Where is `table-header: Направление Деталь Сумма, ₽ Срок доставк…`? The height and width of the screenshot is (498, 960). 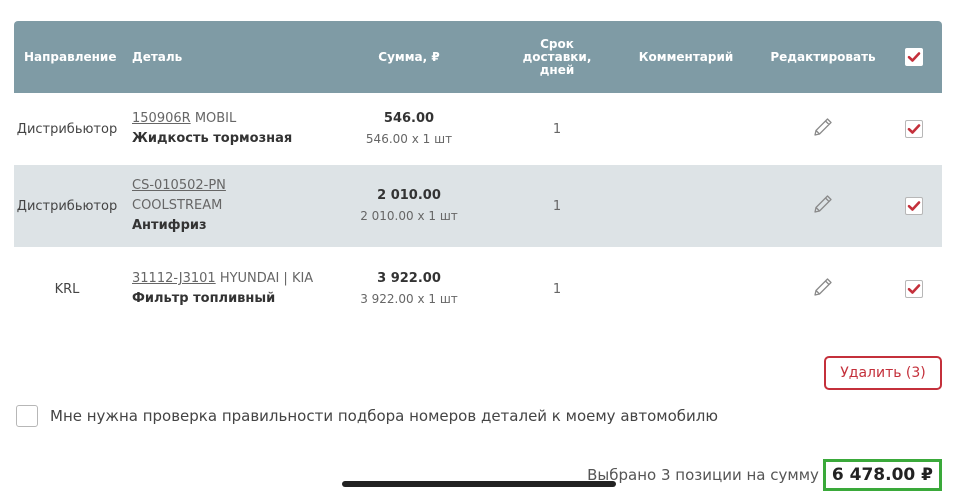 table-header: Направление Деталь Сумма, ₽ Срок доставк… is located at coordinates (478, 57).